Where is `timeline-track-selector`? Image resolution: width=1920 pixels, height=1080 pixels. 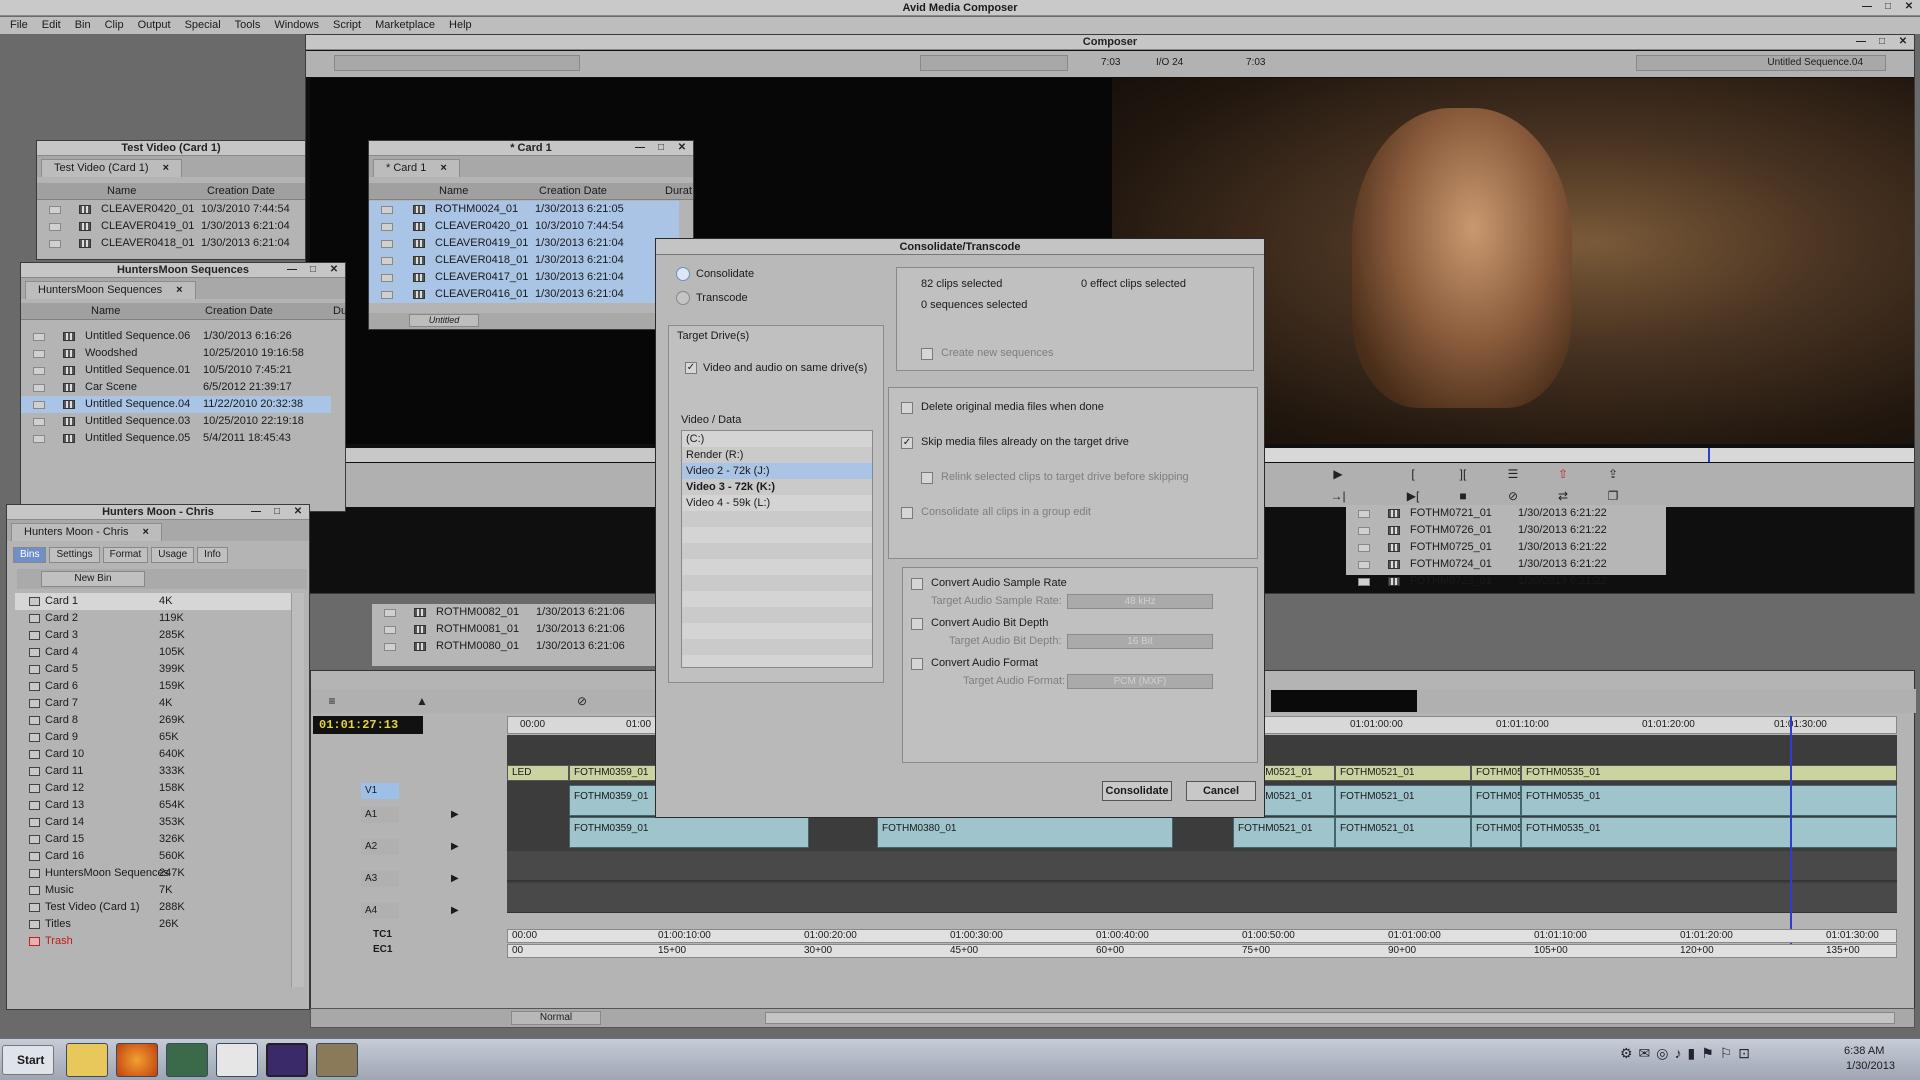
timeline-track-selector is located at coordinates (1344, 701).